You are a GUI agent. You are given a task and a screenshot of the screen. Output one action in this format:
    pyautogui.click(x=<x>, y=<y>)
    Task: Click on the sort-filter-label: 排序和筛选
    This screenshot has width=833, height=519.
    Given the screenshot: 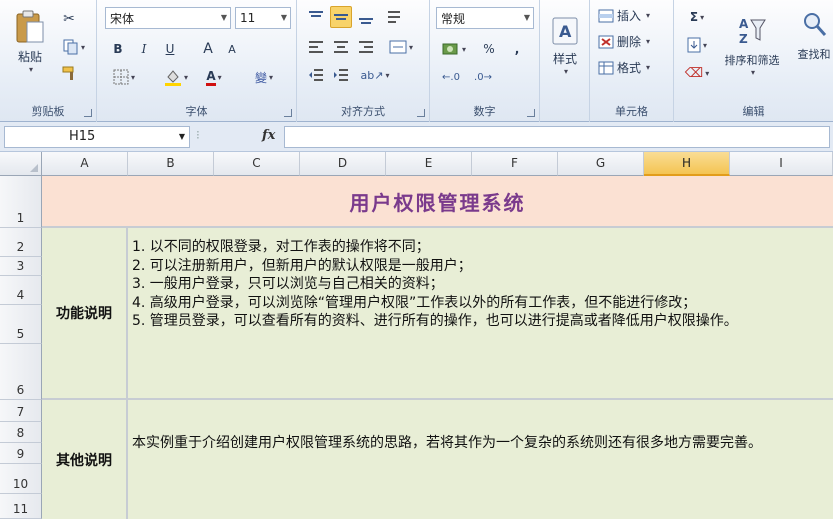 What is the action you would take?
    pyautogui.click(x=752, y=60)
    